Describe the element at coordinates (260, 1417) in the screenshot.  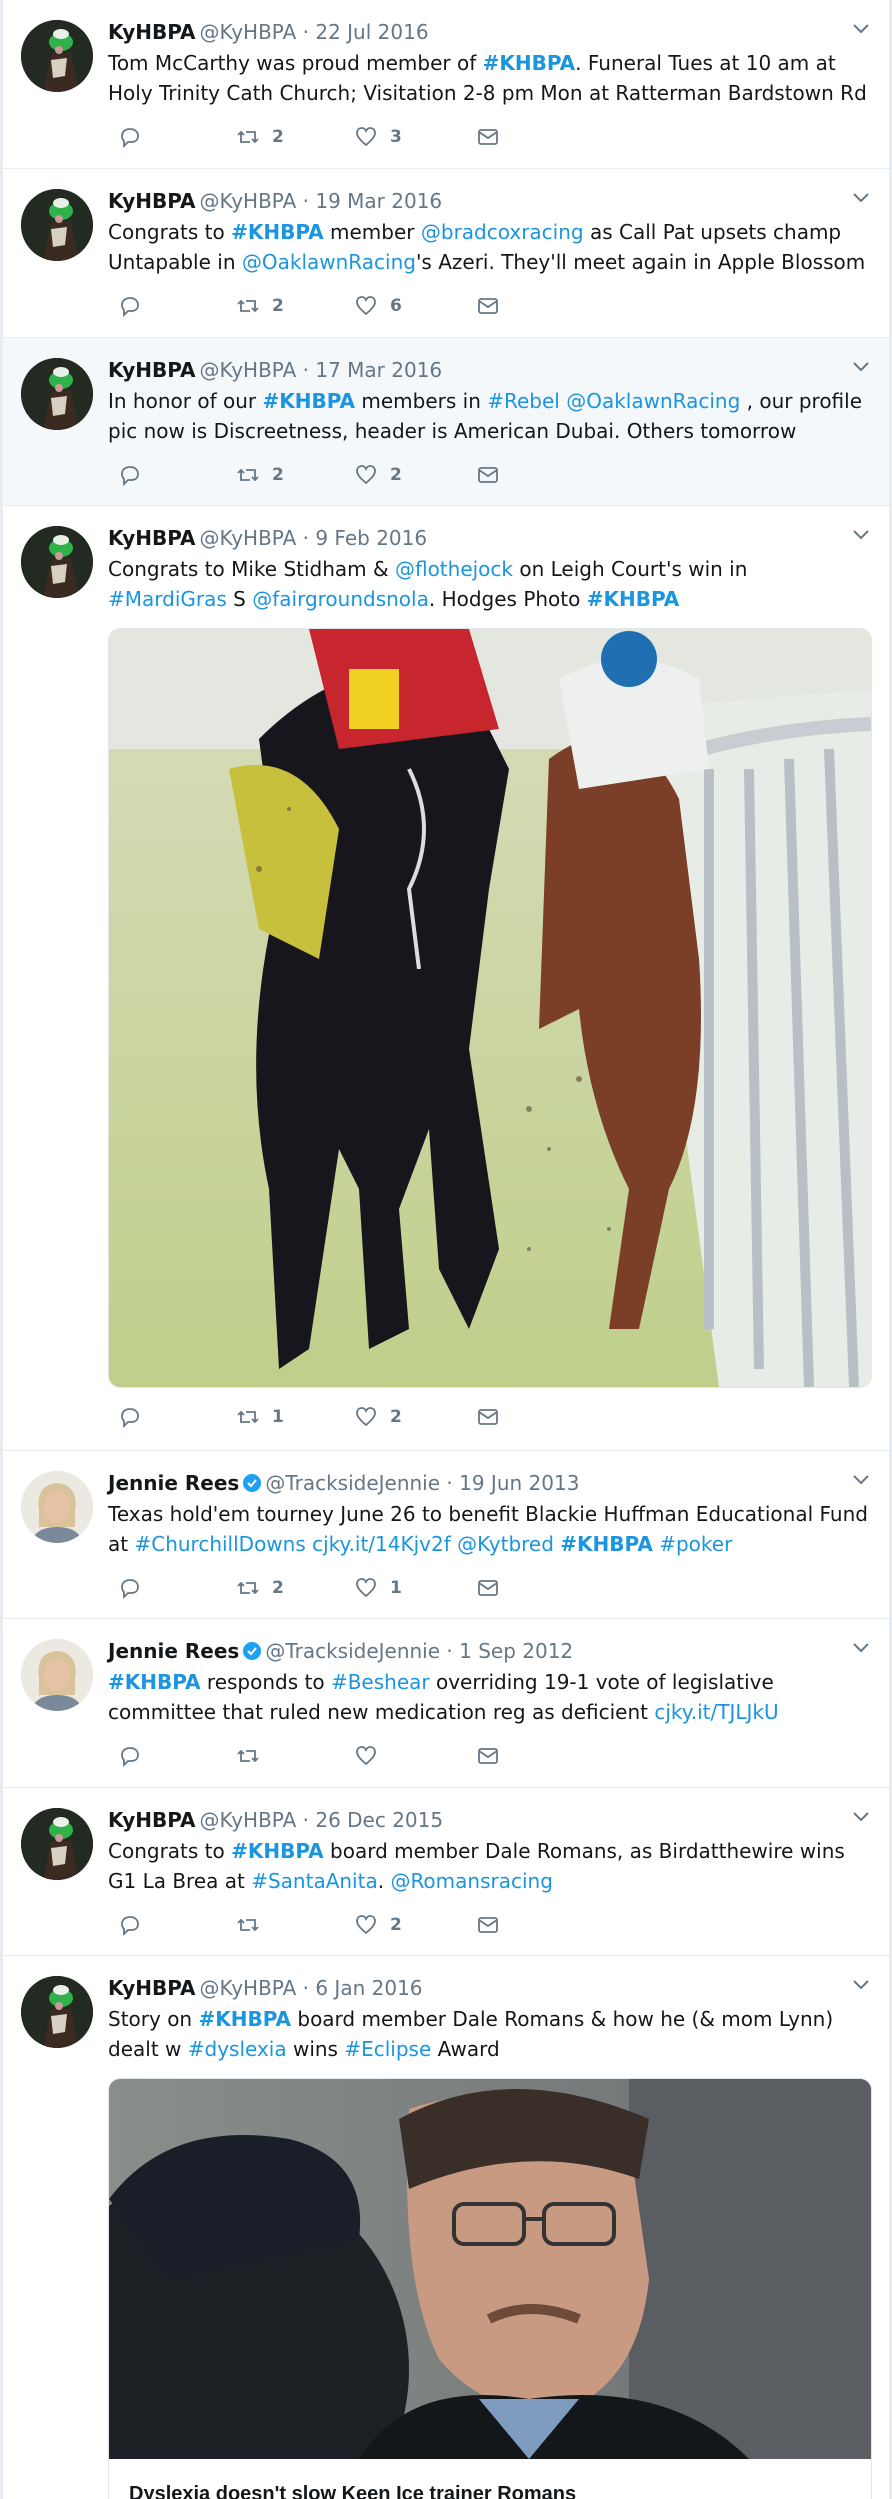
I see `retweet-button: 1` at that location.